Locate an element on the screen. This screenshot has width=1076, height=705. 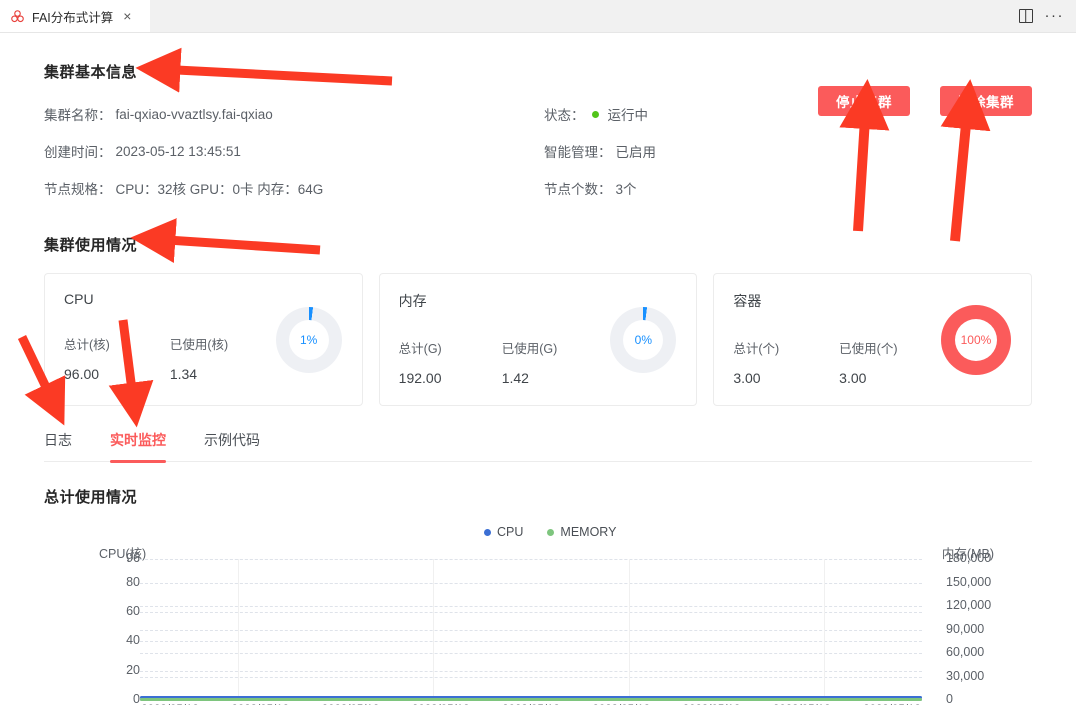
legend-item-cpu: CPU is located at coordinates (503, 532).